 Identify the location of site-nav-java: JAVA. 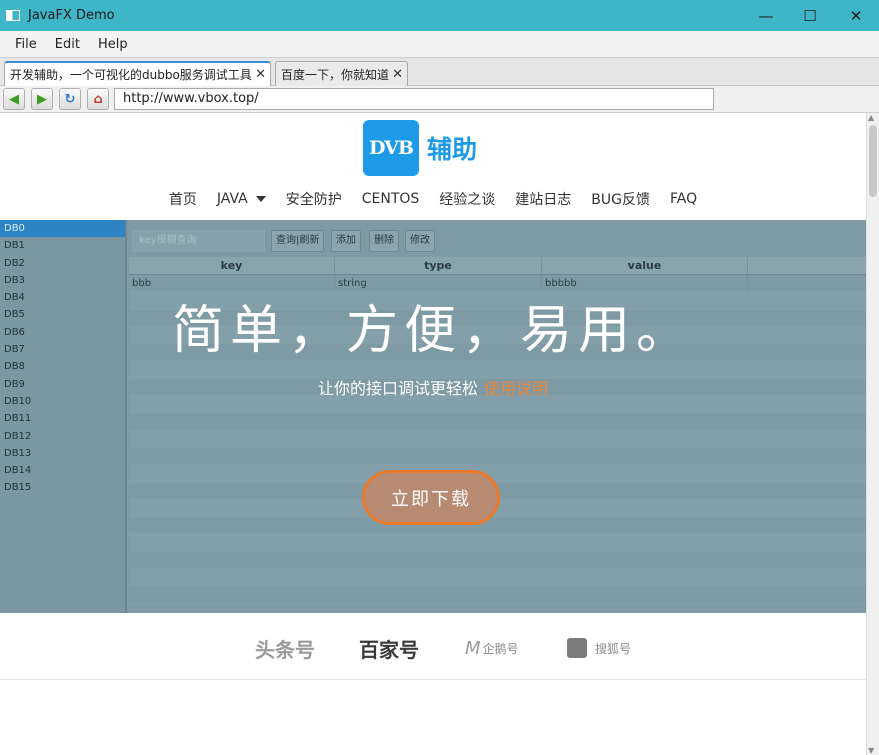
(241, 199).